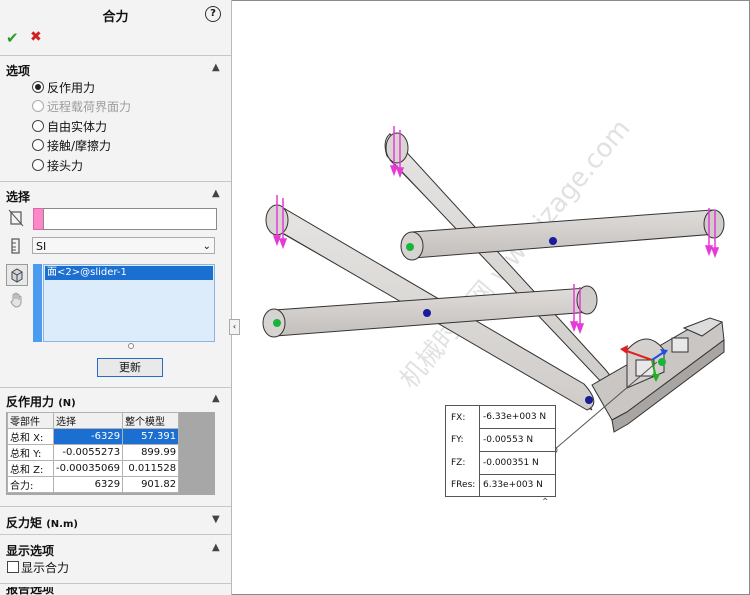 Image resolution: width=750 pixels, height=595 pixels. I want to click on table-cell: 57.391, so click(151, 436).